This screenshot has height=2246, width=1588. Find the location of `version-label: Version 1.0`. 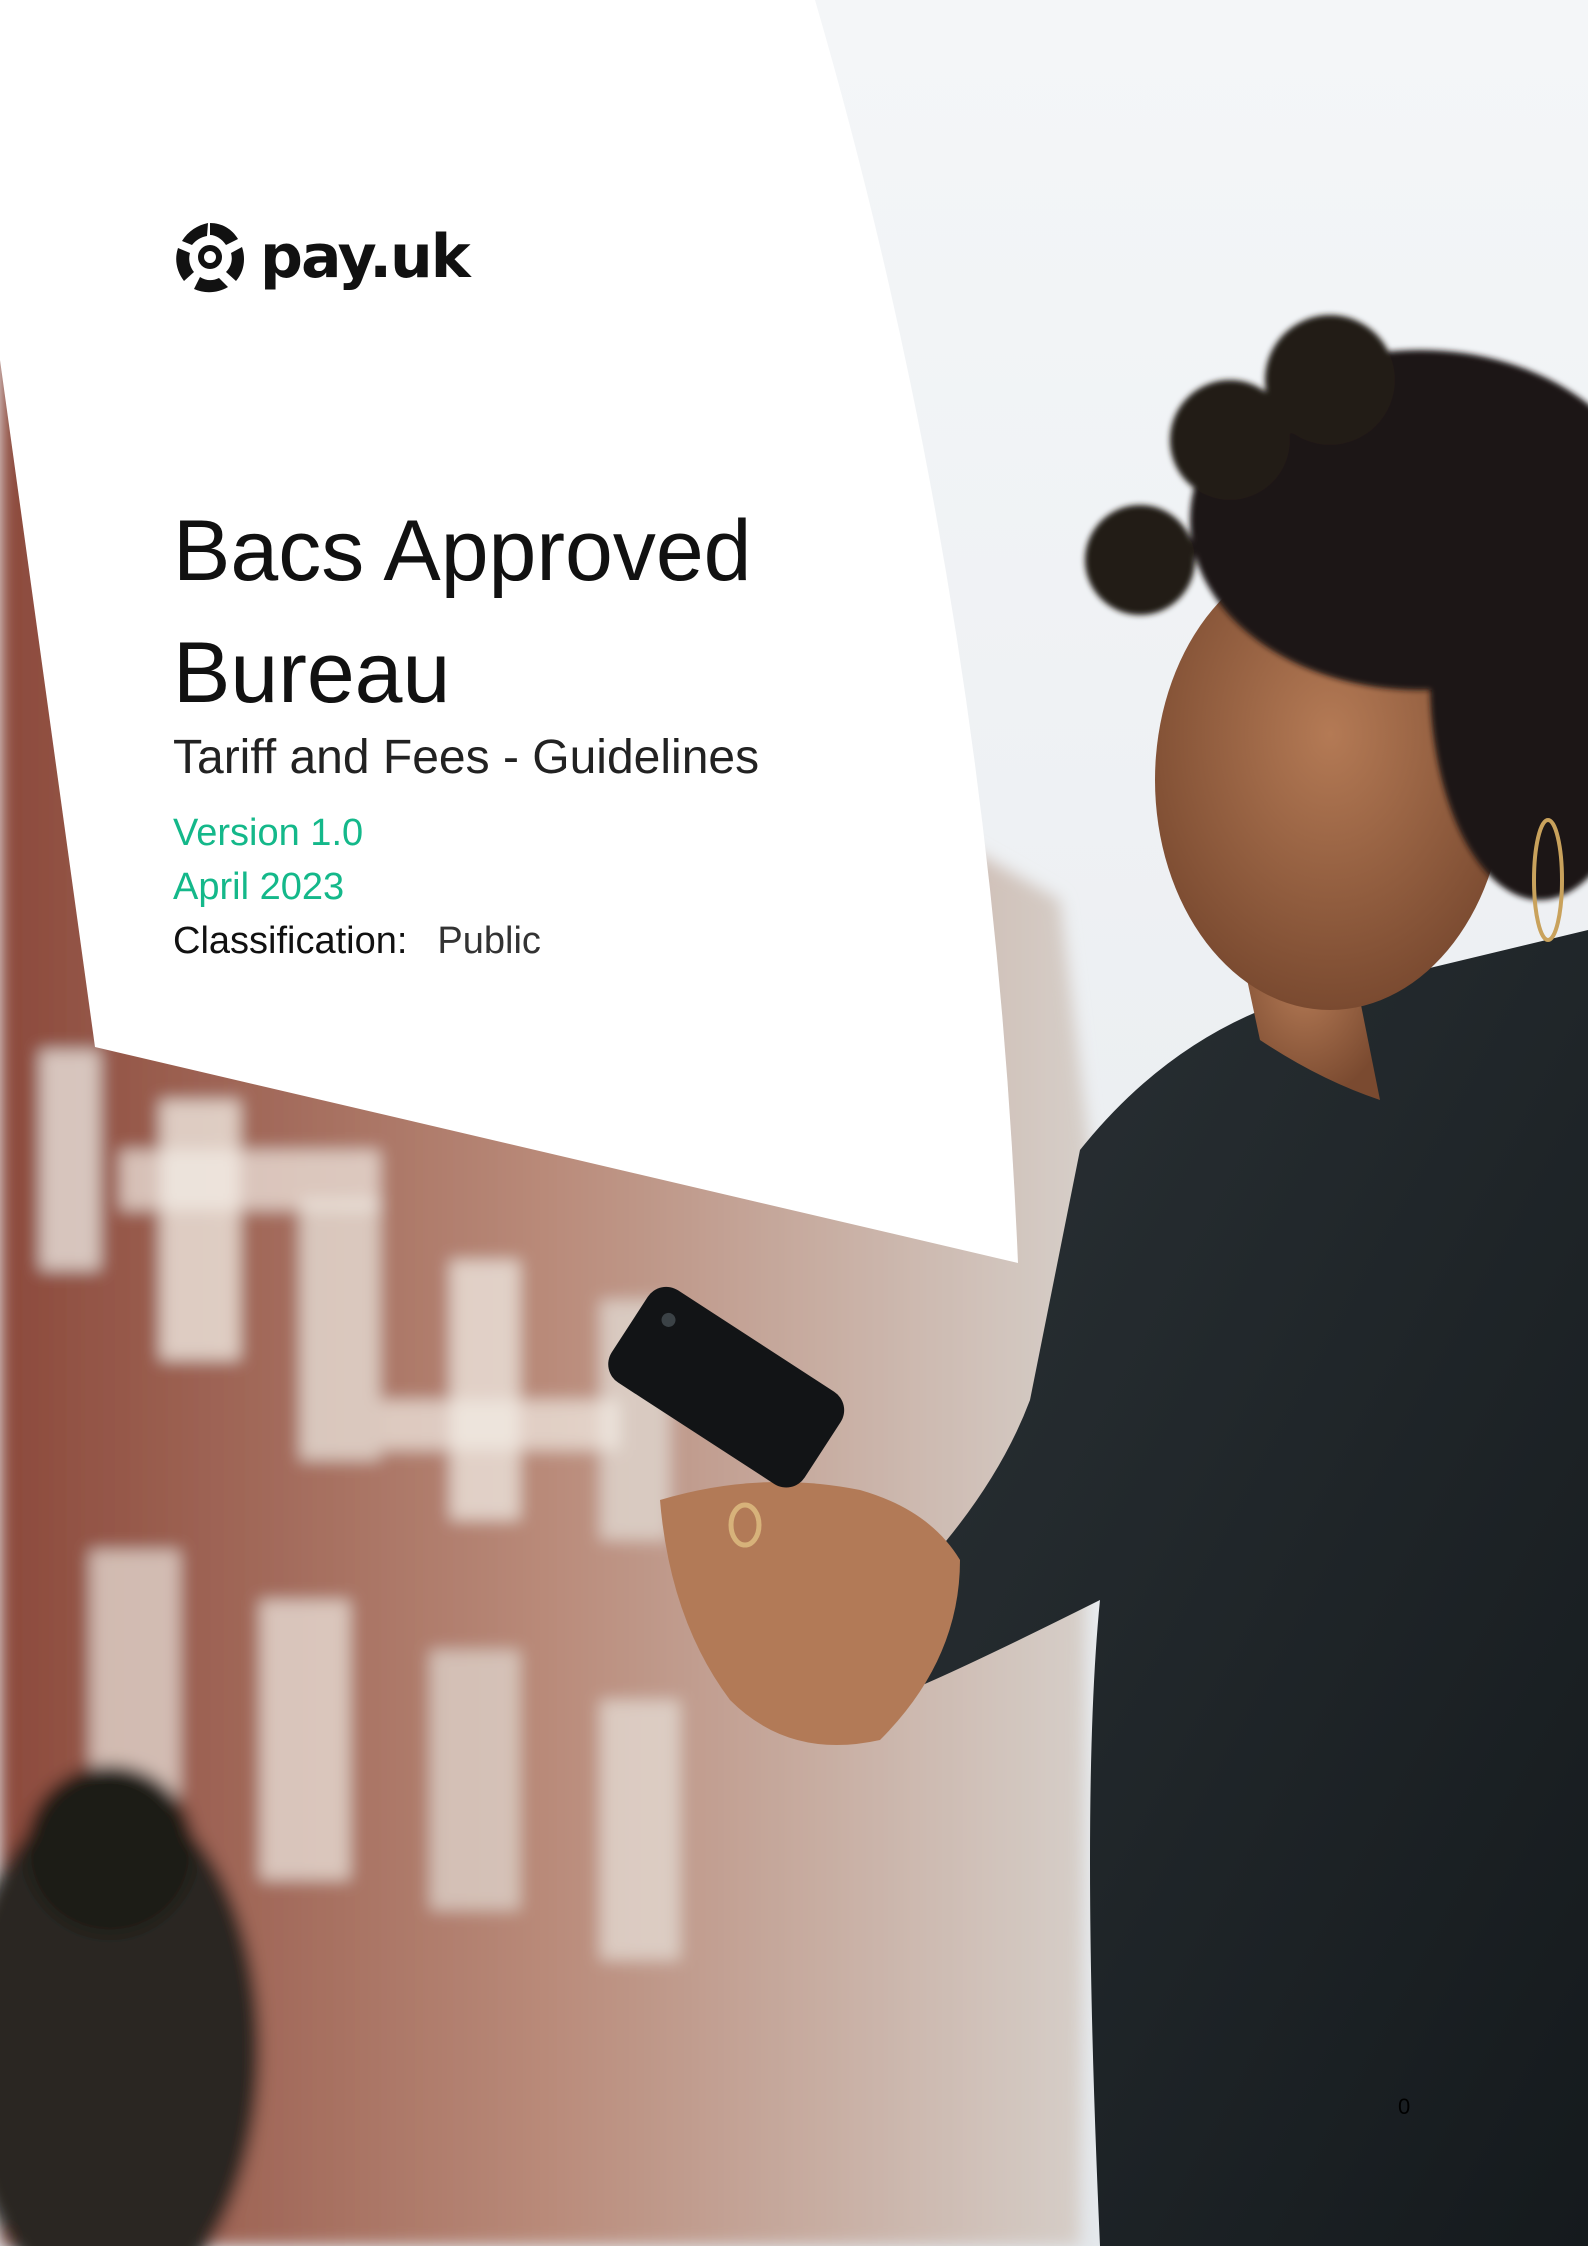

version-label: Version 1.0 is located at coordinates (268, 833).